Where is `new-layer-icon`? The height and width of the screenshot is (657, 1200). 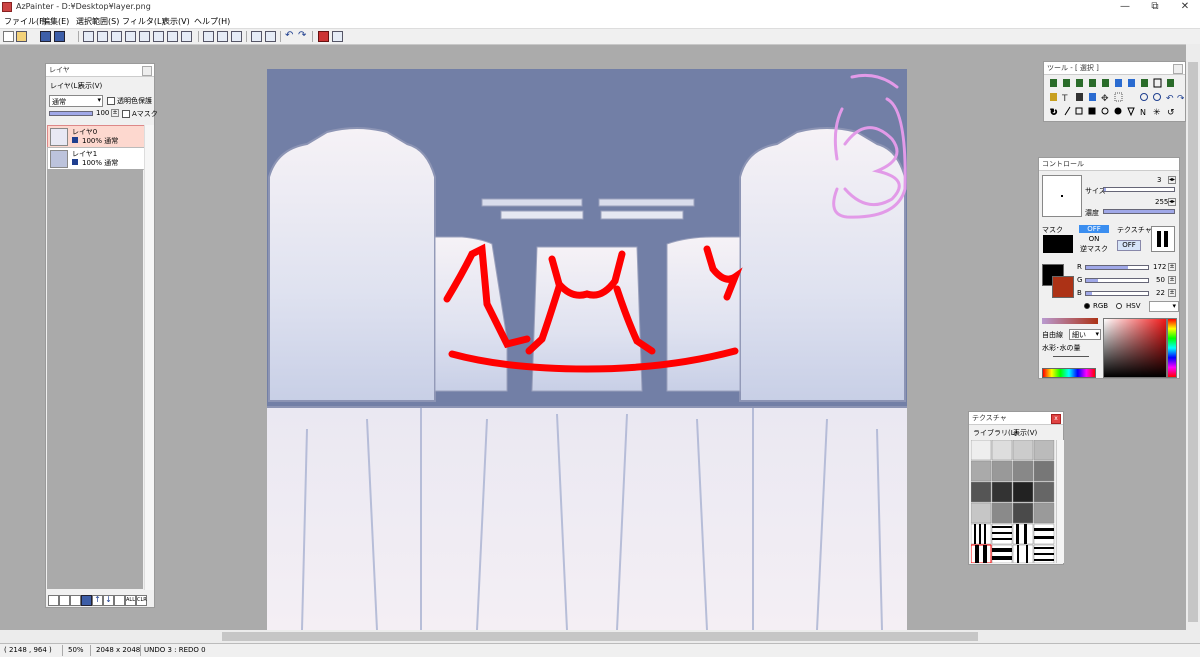
new-layer-icon is located at coordinates (53, 600).